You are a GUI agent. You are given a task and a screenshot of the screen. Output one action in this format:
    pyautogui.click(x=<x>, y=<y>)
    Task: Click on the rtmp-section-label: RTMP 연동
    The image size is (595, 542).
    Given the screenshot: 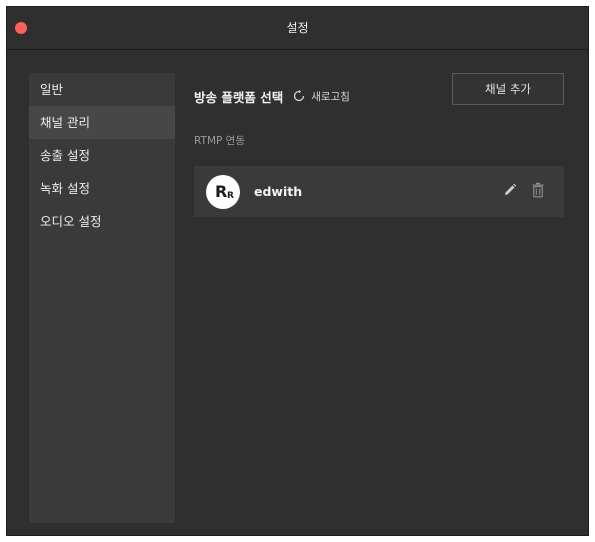 What is the action you would take?
    pyautogui.click(x=219, y=141)
    